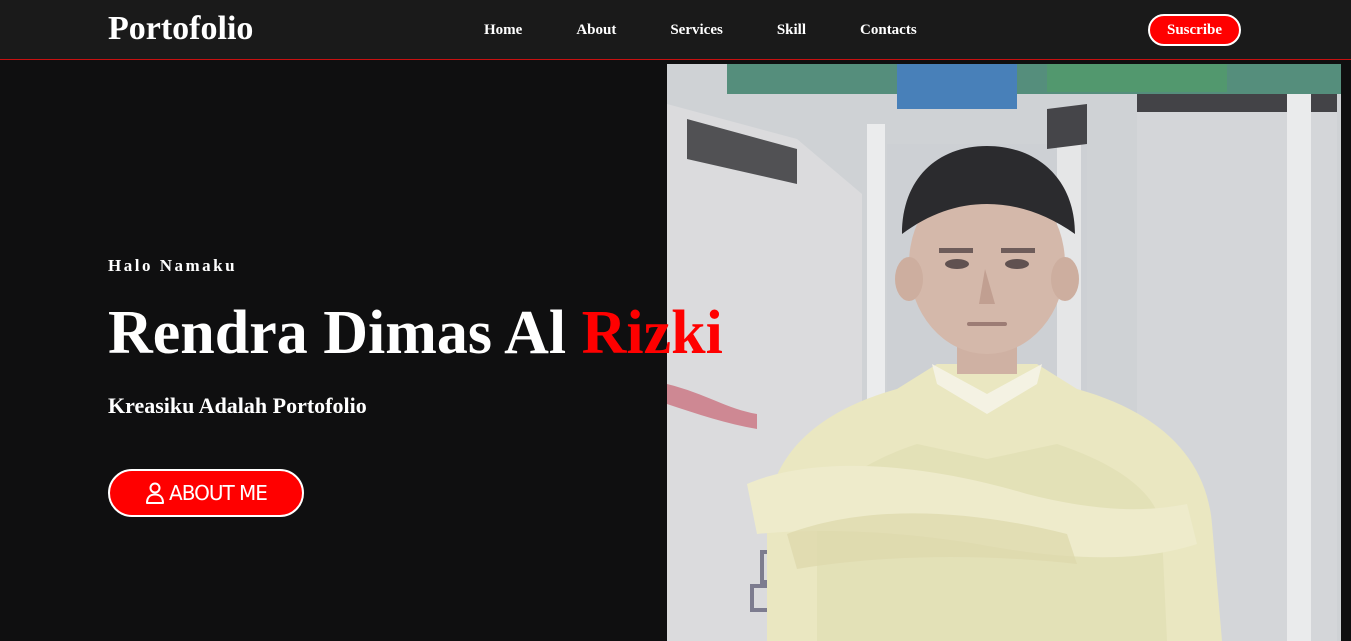 This screenshot has height=641, width=1351. Describe the element at coordinates (652, 333) in the screenshot. I see `hero-name-accent: Rizki` at that location.